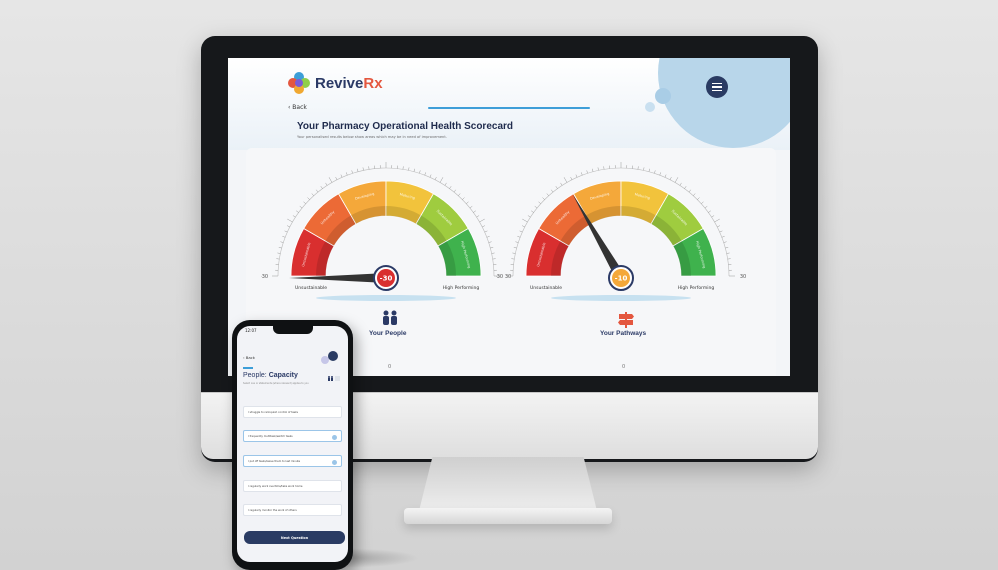 The height and width of the screenshot is (570, 998). What do you see at coordinates (335, 83) in the screenshot?
I see `logo: ReviveRx` at bounding box center [335, 83].